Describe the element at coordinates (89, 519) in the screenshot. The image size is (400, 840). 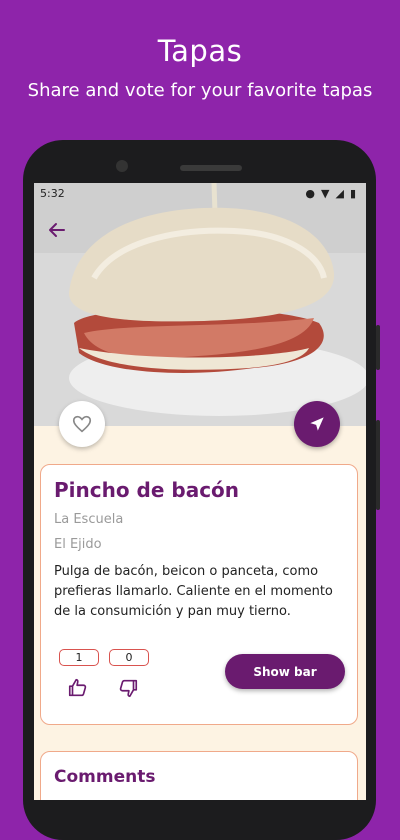
I see `bar-name: La Escuela` at that location.